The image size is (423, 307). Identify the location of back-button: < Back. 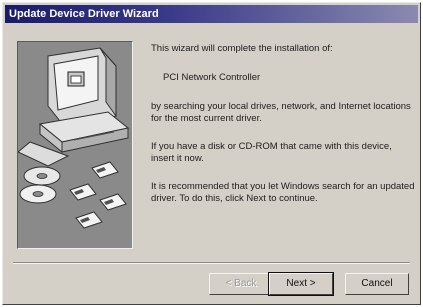
(241, 284).